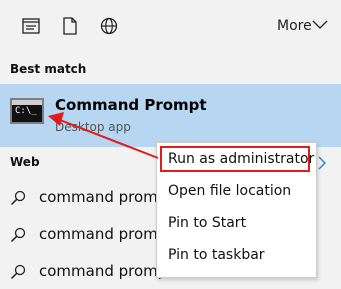 This screenshot has width=341, height=289. I want to click on more-button: More, so click(294, 26).